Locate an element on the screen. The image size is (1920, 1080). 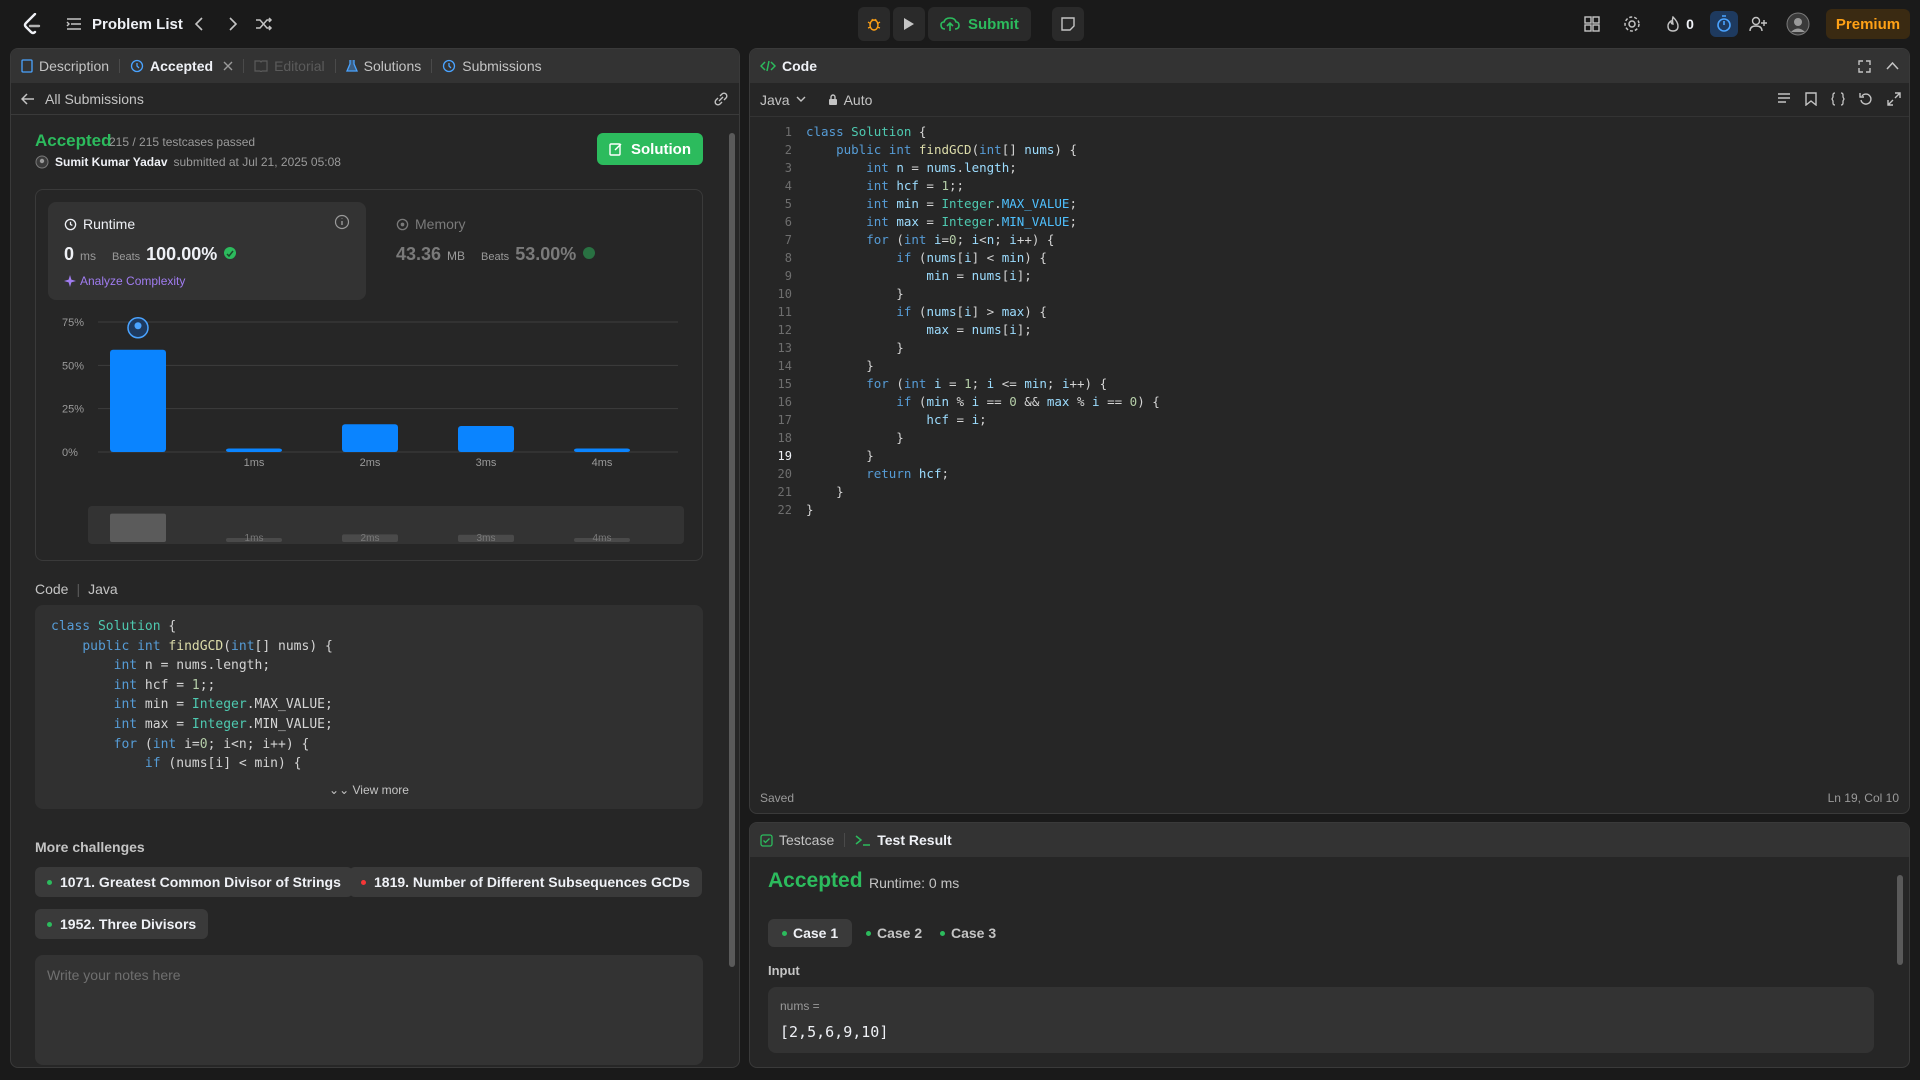
layout-button is located at coordinates (1592, 24).